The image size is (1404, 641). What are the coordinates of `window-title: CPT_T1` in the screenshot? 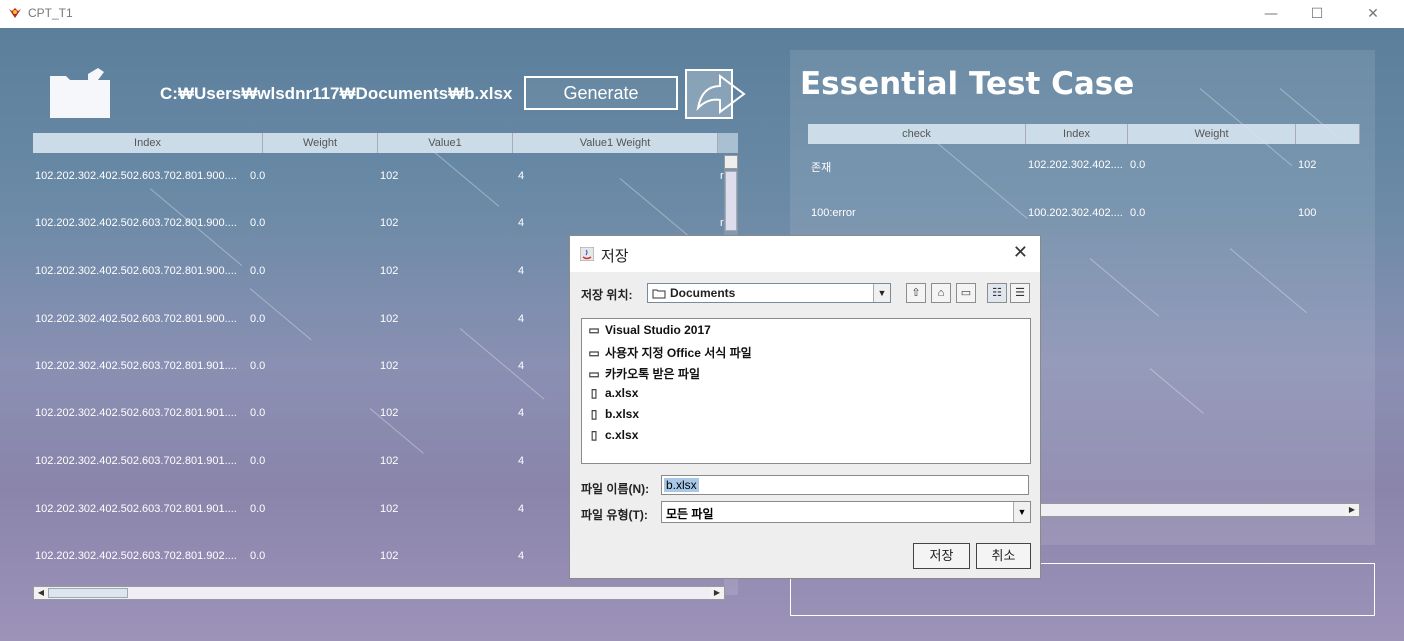 It's located at (50, 13).